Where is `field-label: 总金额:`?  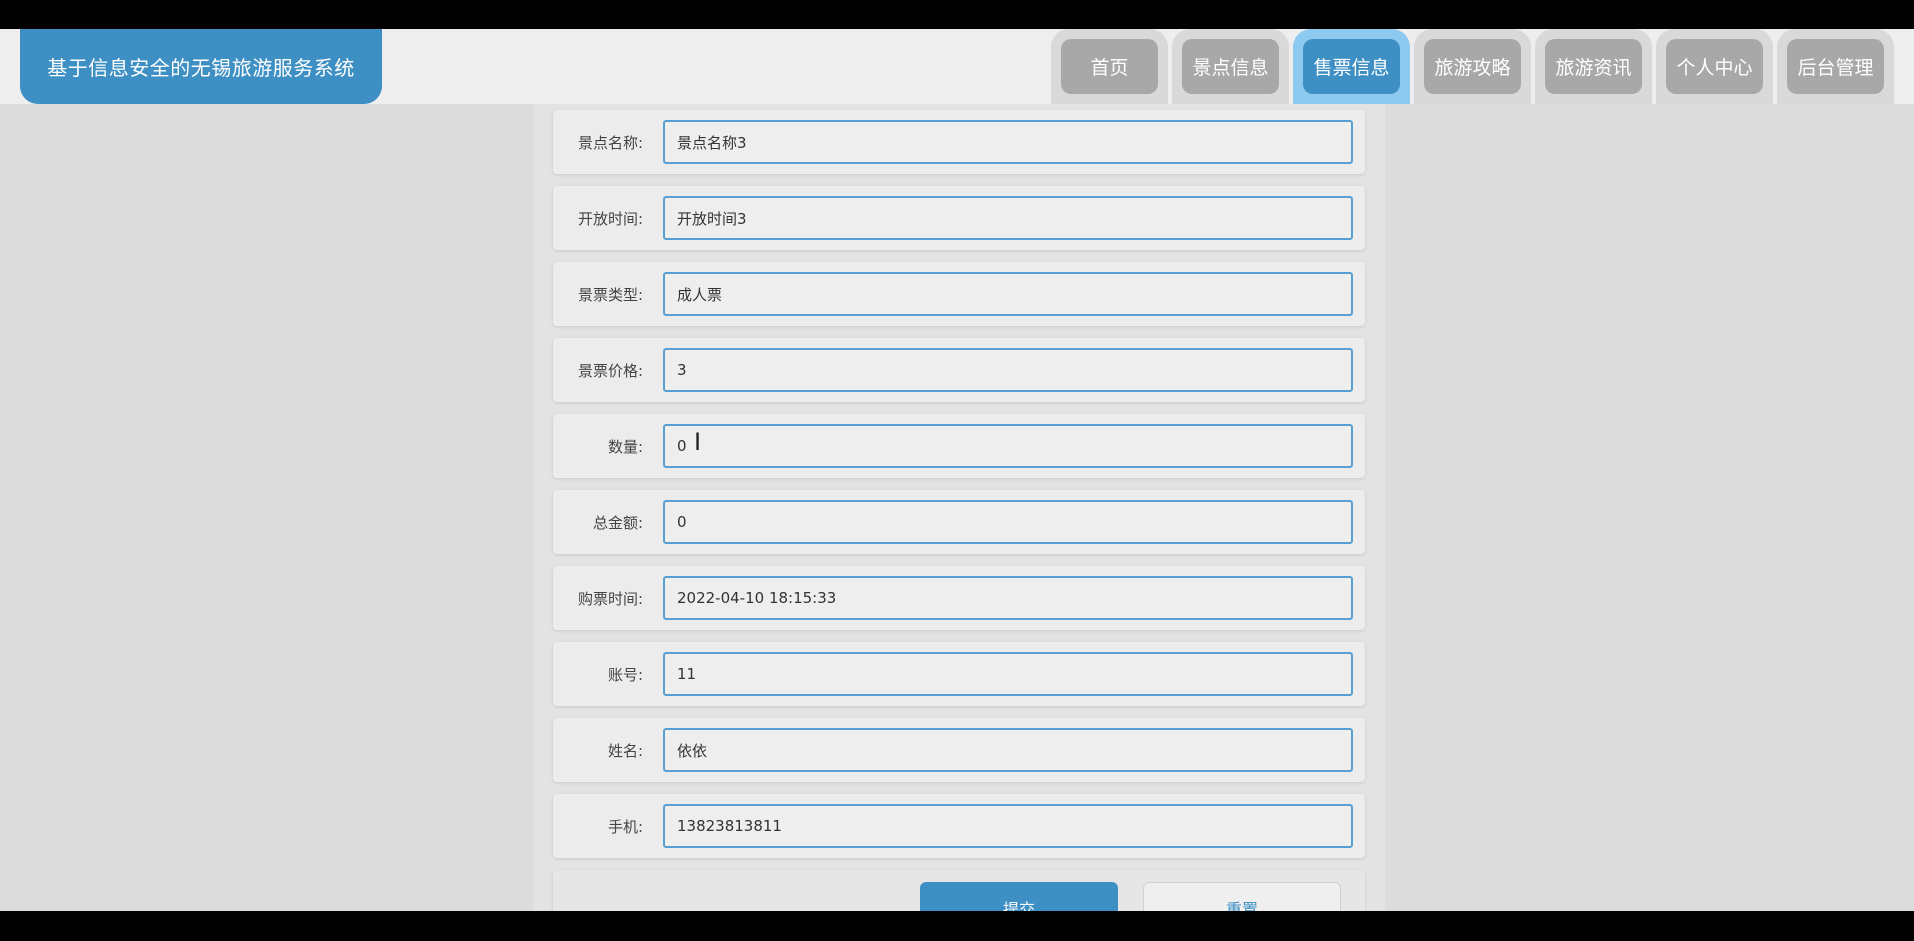
field-label: 总金额: is located at coordinates (617, 522).